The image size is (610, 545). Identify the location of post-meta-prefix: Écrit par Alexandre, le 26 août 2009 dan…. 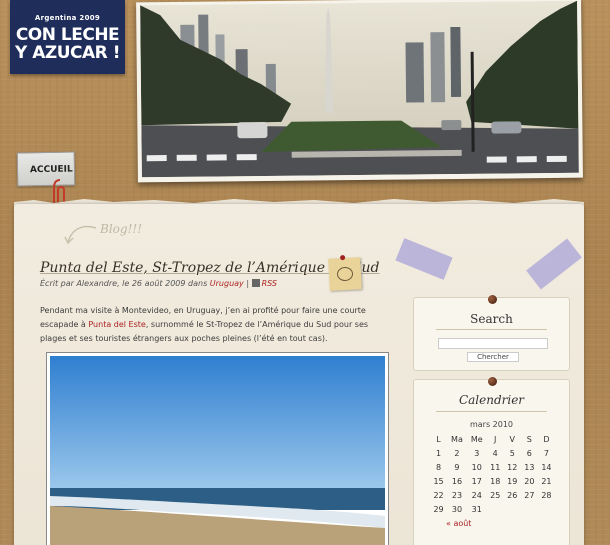
(124, 283).